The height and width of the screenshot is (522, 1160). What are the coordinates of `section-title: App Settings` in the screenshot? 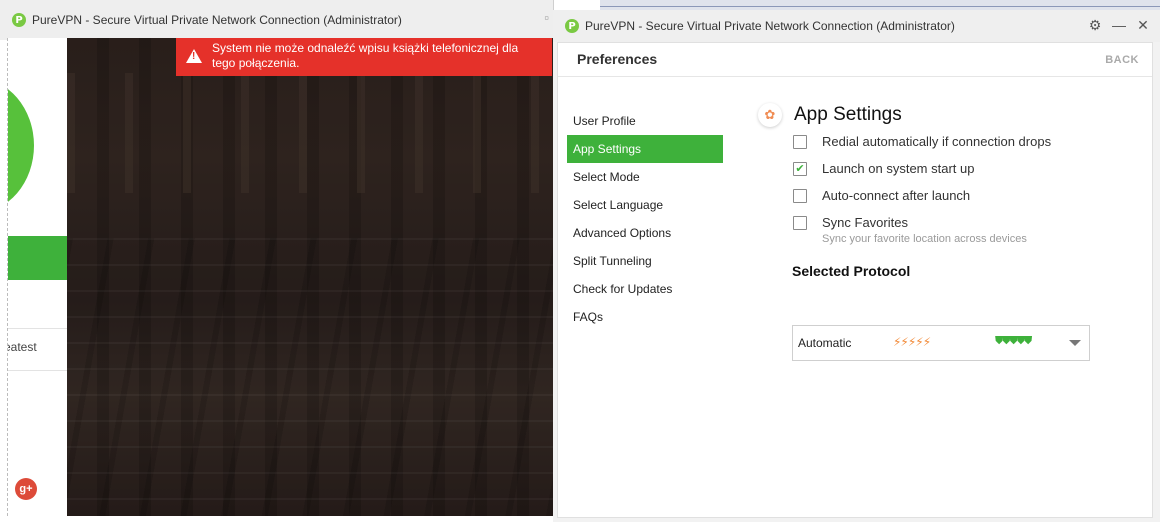 It's located at (848, 114).